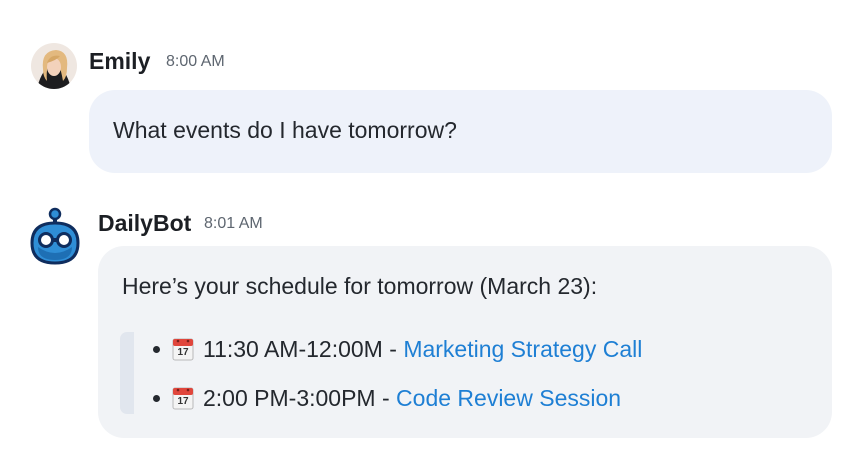  I want to click on event-link-marketing-strategy-call: Marketing Strategy Call, so click(522, 349).